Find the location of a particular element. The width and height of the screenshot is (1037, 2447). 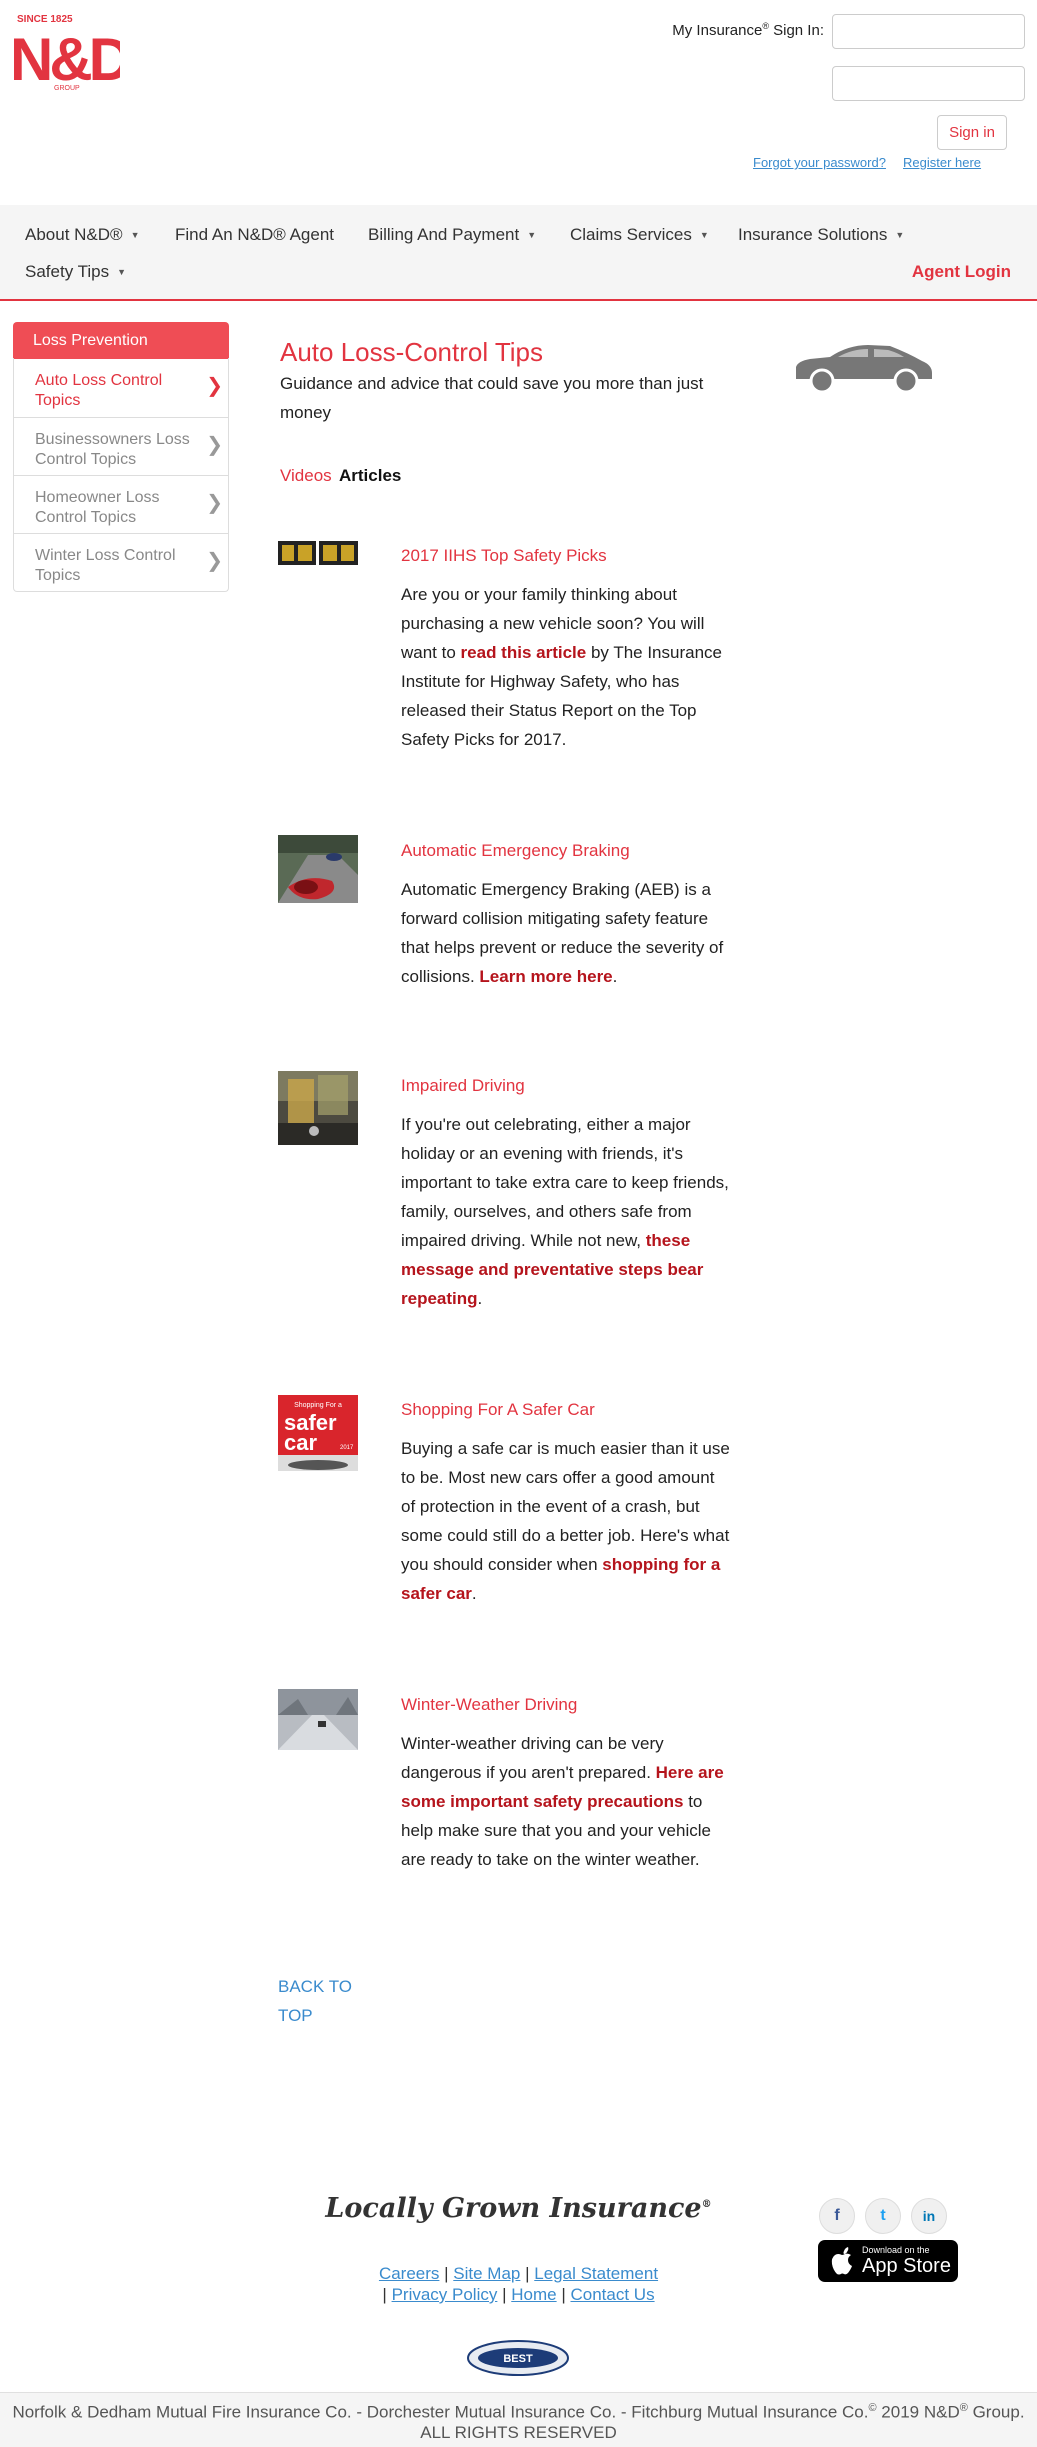

main-nav is located at coordinates (518, 253).